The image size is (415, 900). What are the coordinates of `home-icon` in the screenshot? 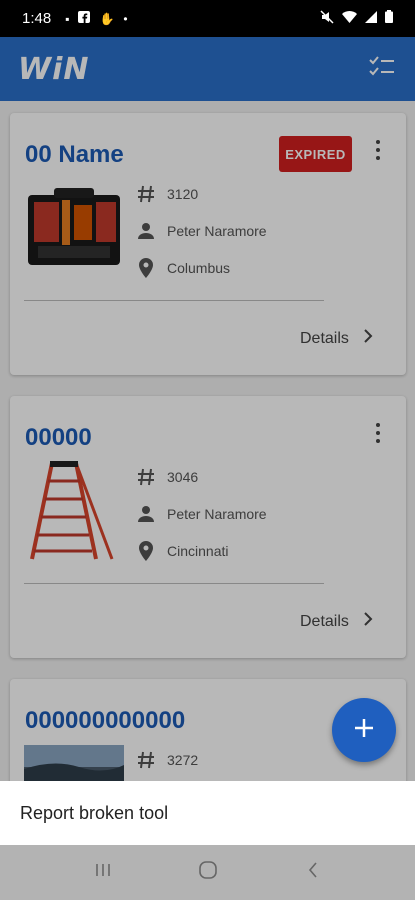 It's located at (207, 872).